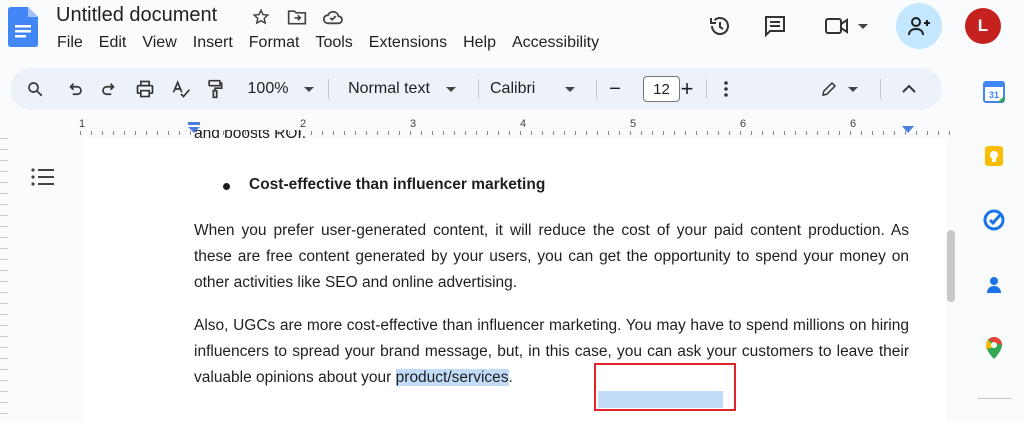 This screenshot has height=422, width=1024. What do you see at coordinates (82, 124) in the screenshot?
I see `ruler-number: 1` at bounding box center [82, 124].